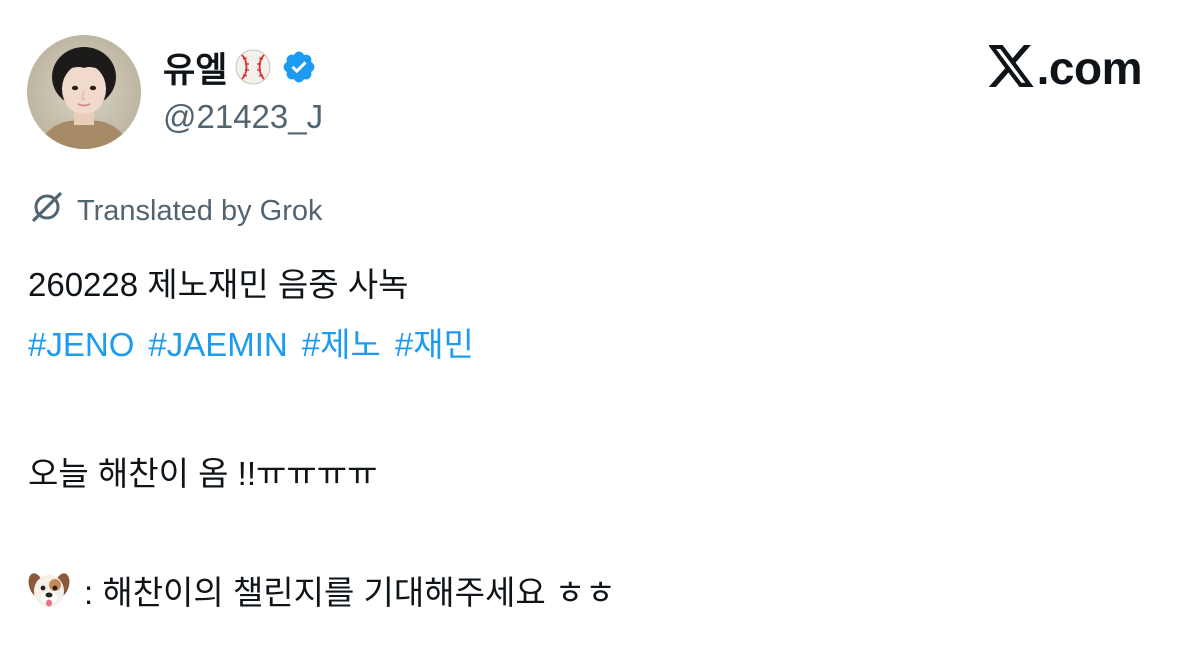 This screenshot has height=650, width=1200. I want to click on avatar, so click(84, 92).